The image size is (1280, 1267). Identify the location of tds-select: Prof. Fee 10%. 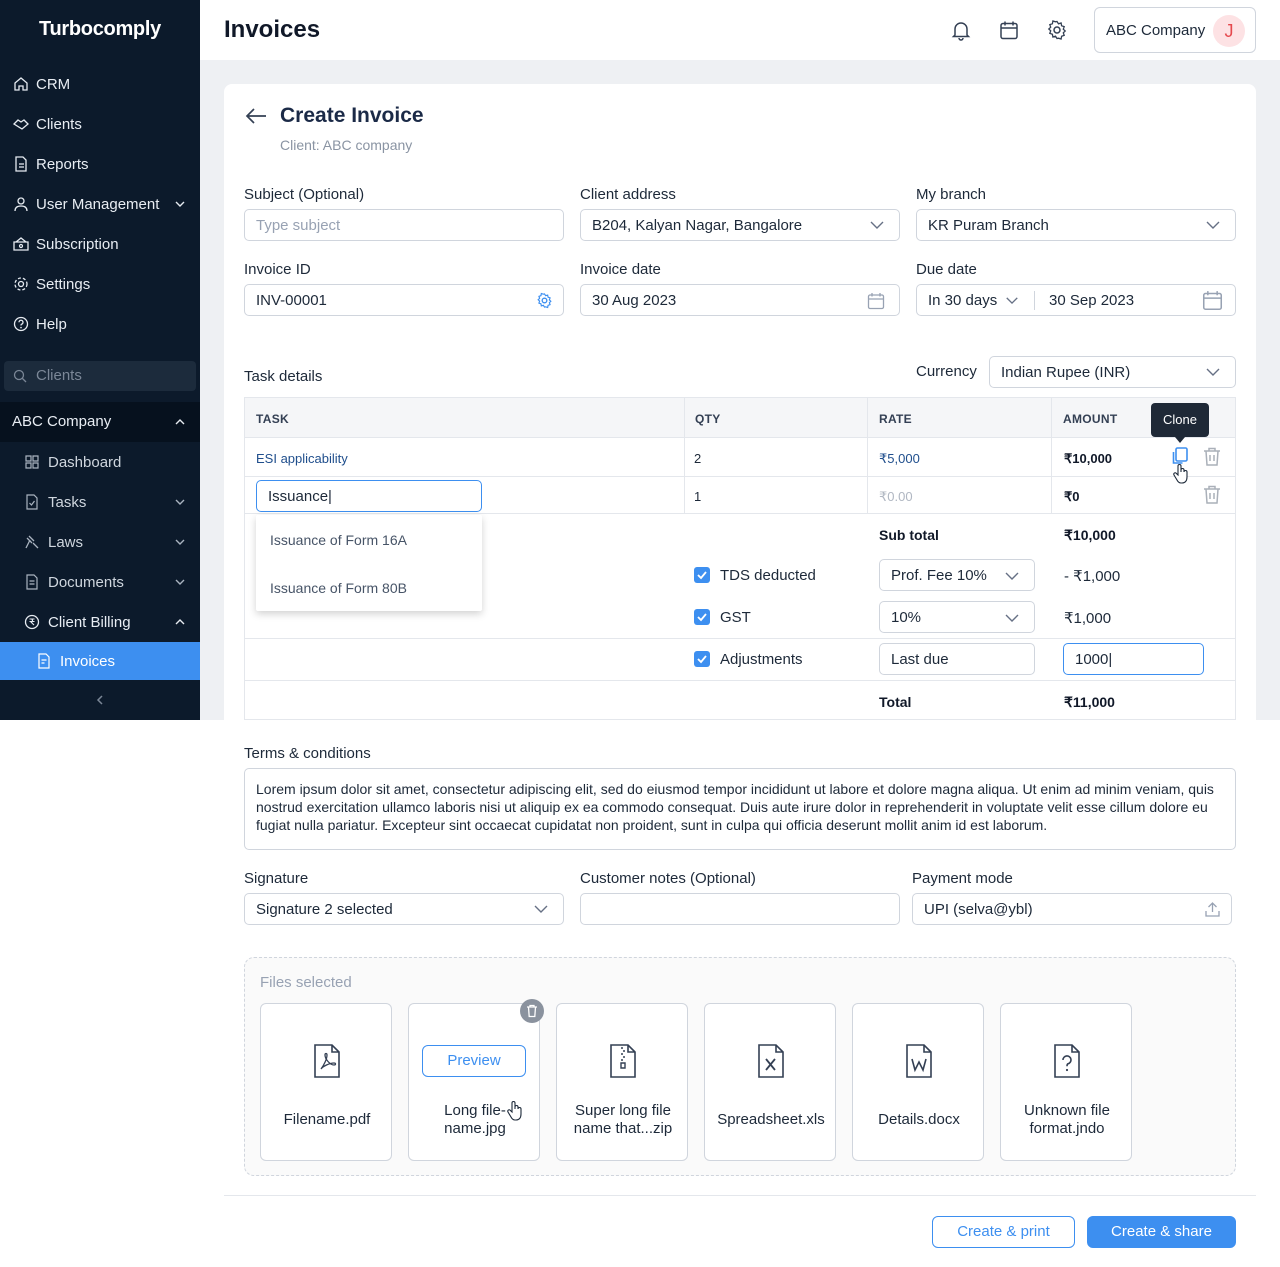
(957, 575).